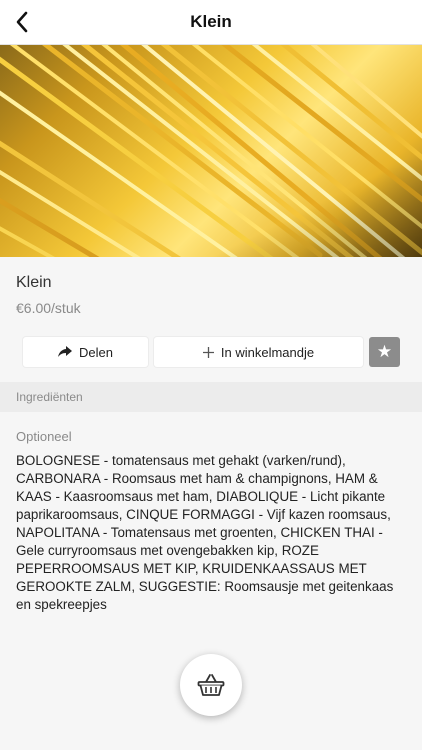  Describe the element at coordinates (49, 397) in the screenshot. I see `ingredients-header-label: Ingrediënten` at that location.